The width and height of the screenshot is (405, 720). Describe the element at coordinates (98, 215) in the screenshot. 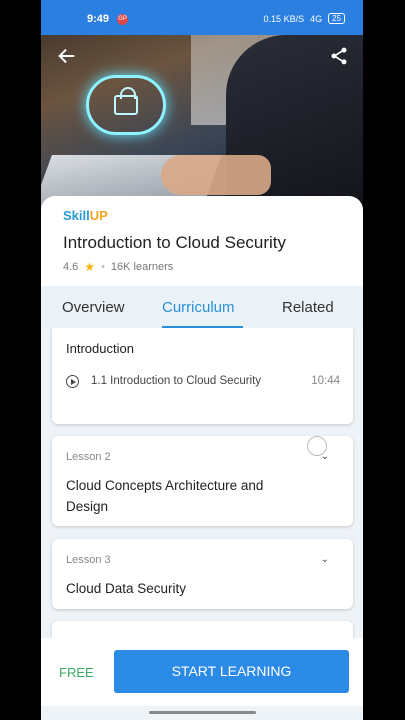

I see `brand-name-b: UP` at that location.